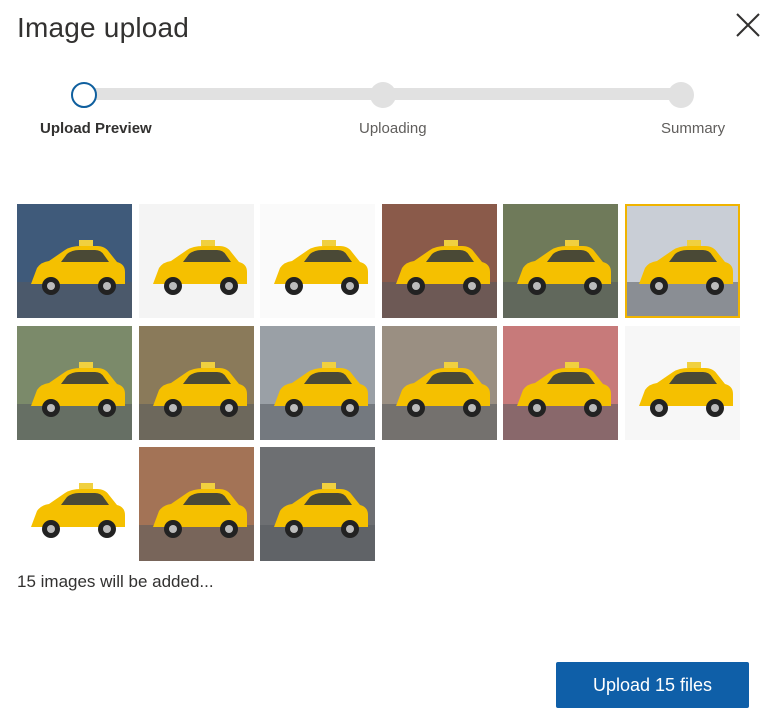 The image size is (774, 727). I want to click on thumbnail-taxi-studio-white, so click(196, 261).